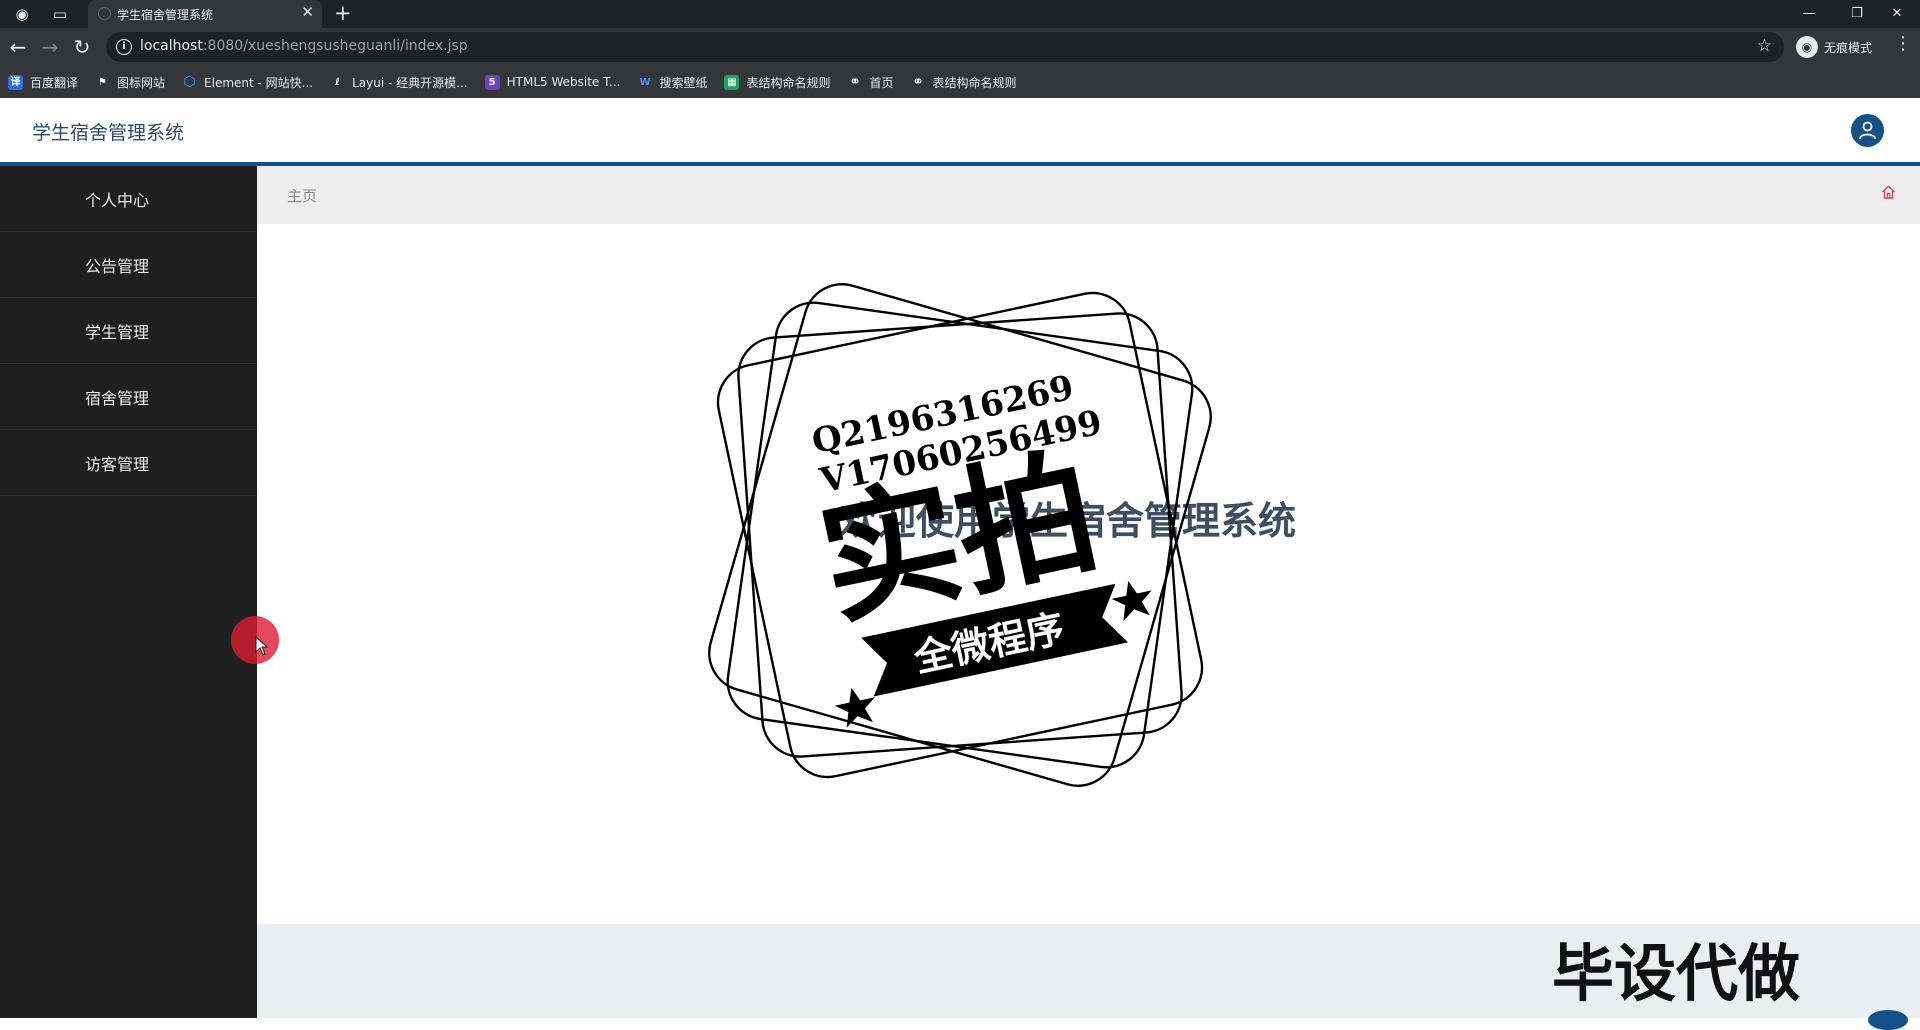 Image resolution: width=1920 pixels, height=1030 pixels. I want to click on sidebar-item-label: 访客管理, so click(117, 464).